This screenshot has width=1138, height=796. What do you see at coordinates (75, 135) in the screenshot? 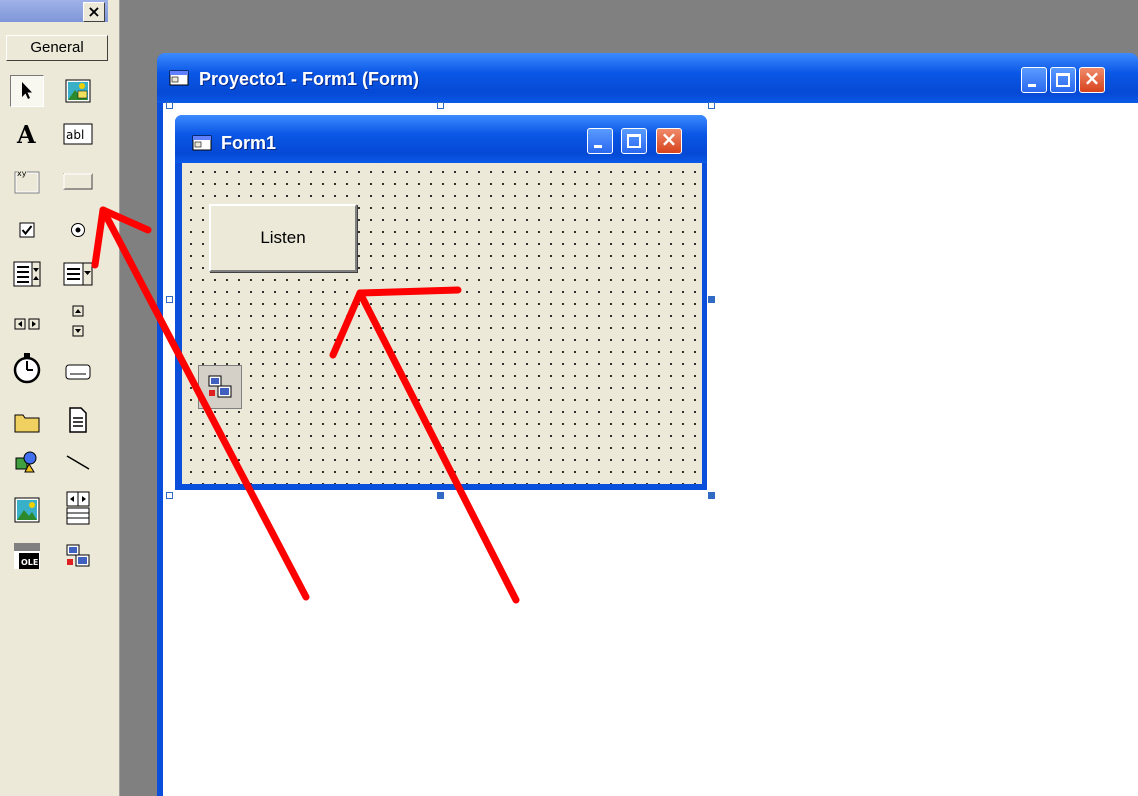
I see `svg-text: abl` at bounding box center [75, 135].